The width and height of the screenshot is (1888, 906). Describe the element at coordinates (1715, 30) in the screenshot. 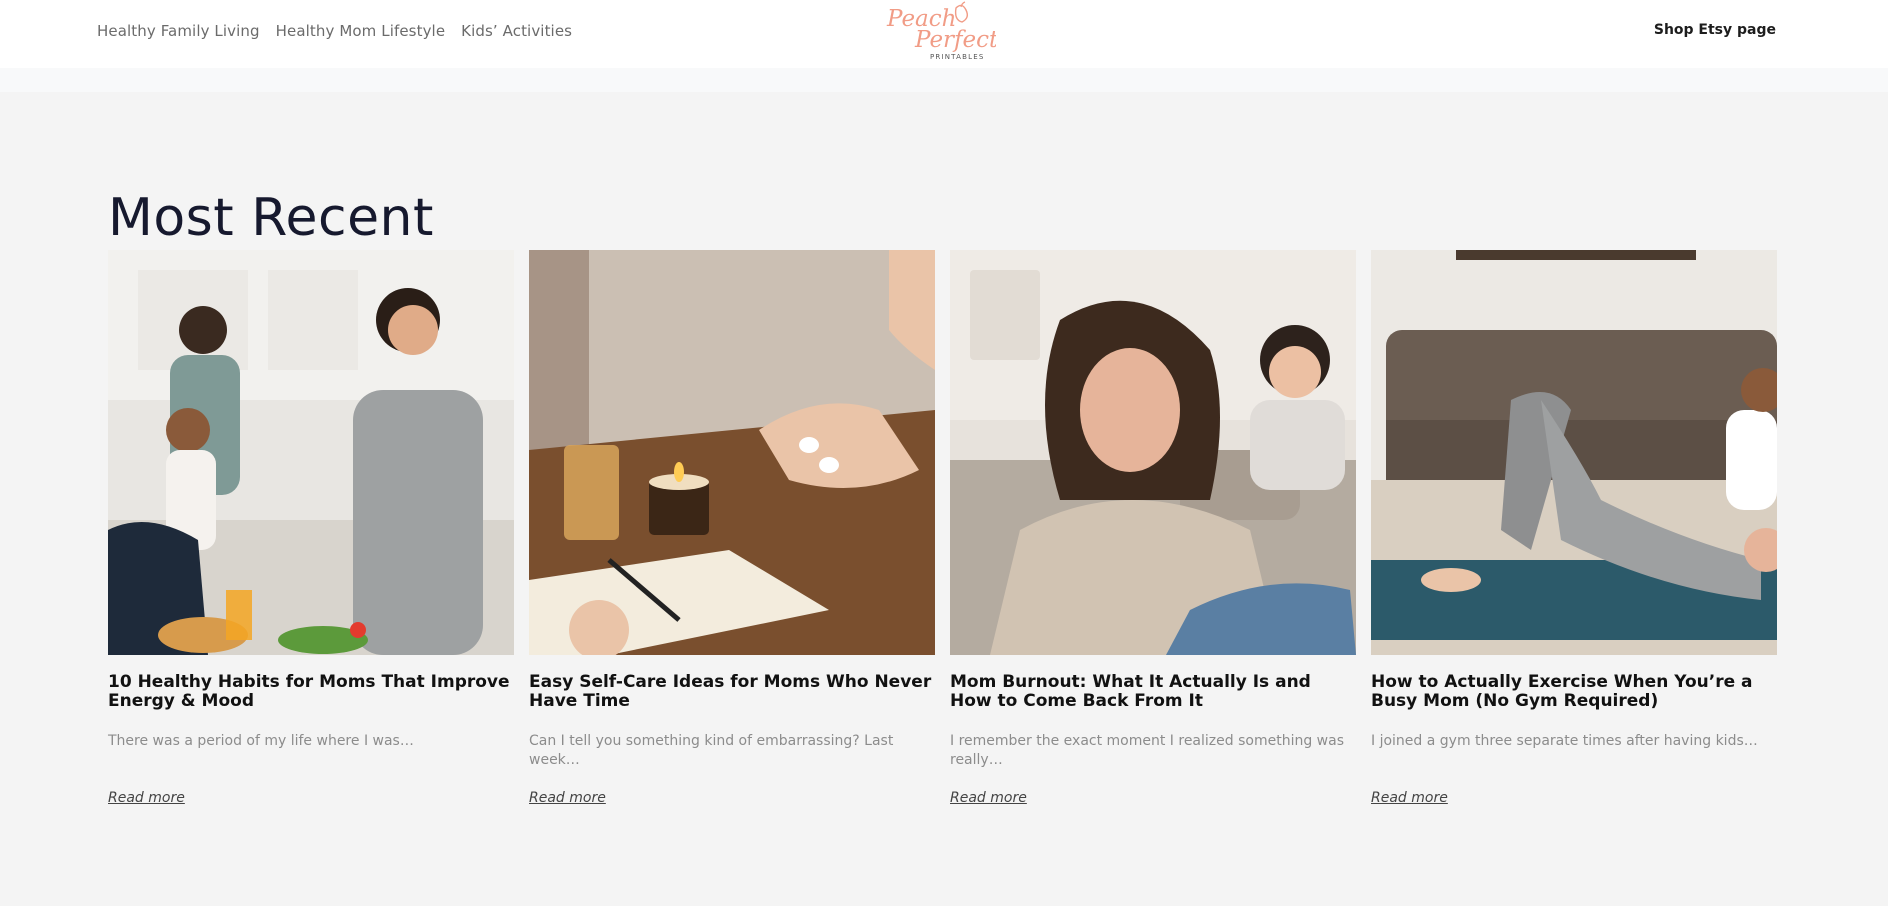

I see `shop-etsy-link: Shop Etsy page` at that location.